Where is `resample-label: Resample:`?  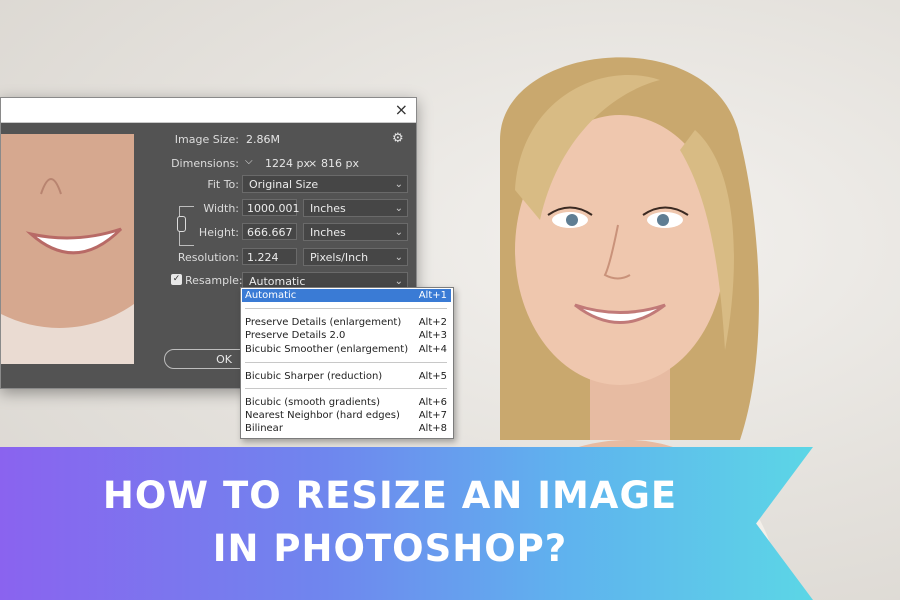 resample-label: Resample: is located at coordinates (214, 280).